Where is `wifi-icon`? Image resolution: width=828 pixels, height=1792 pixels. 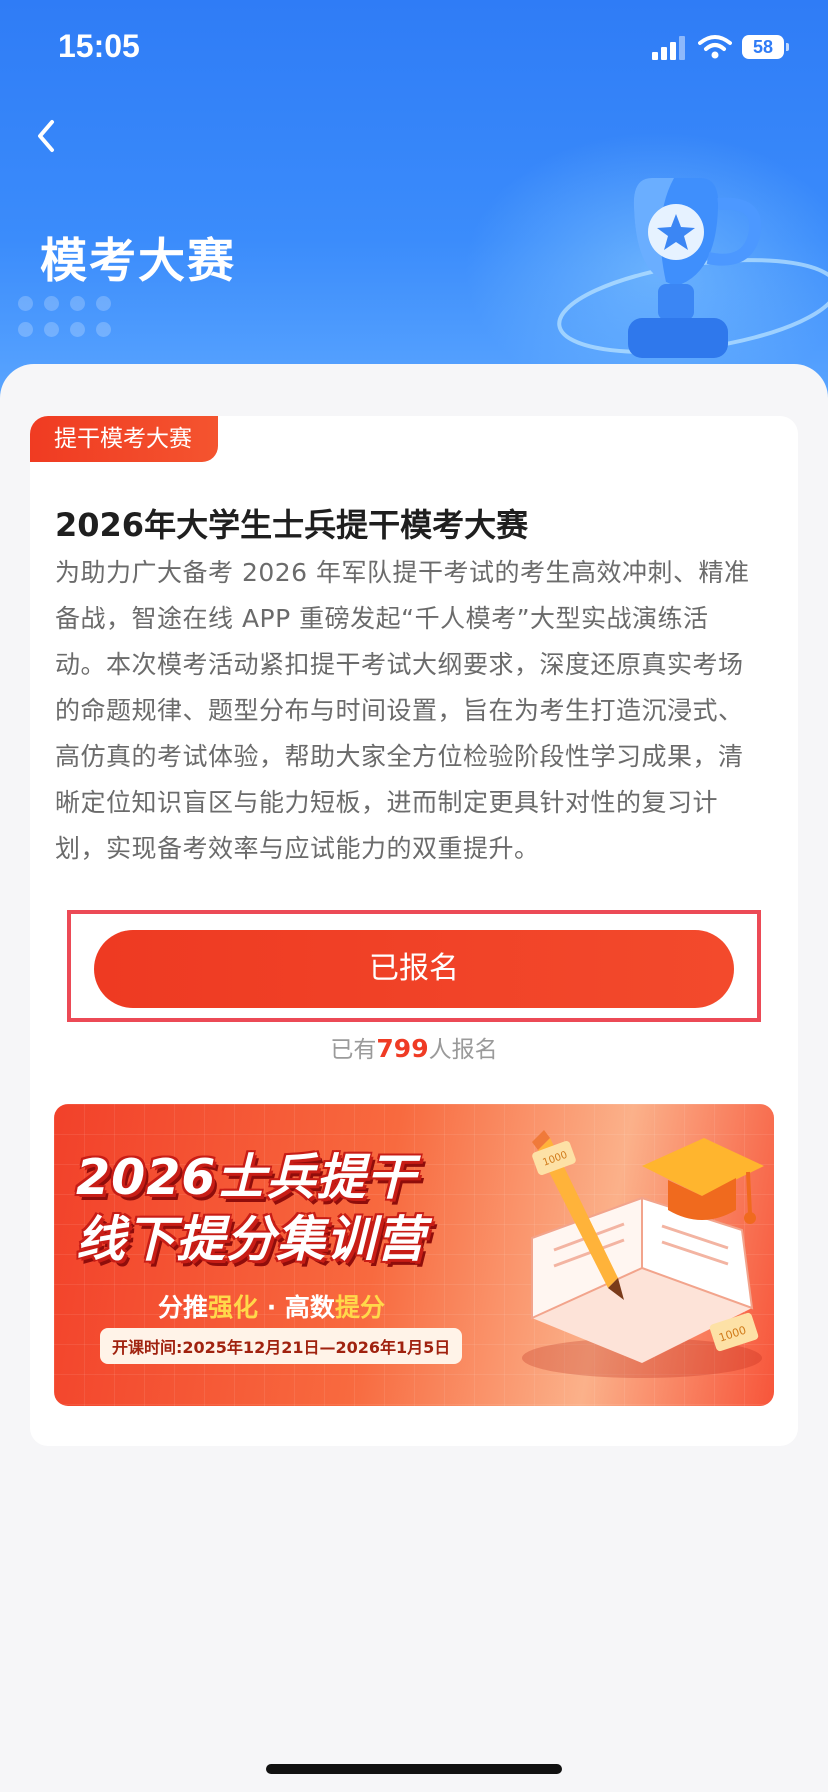
wifi-icon is located at coordinates (715, 47).